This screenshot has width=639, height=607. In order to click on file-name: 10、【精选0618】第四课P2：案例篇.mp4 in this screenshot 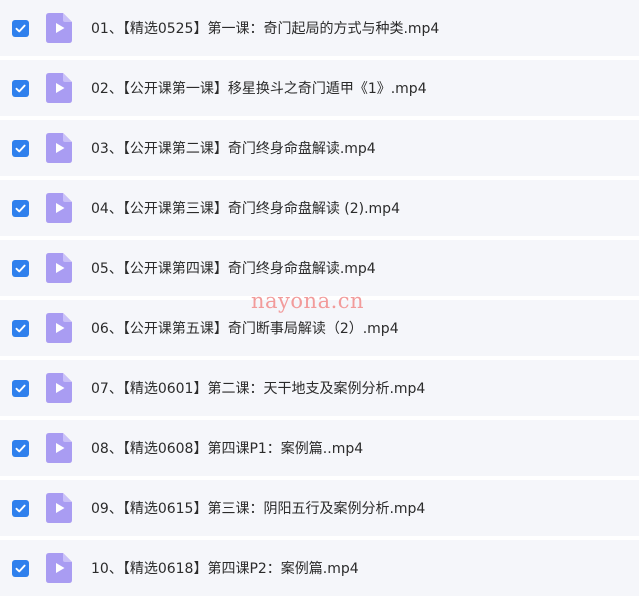, I will do `click(225, 568)`.